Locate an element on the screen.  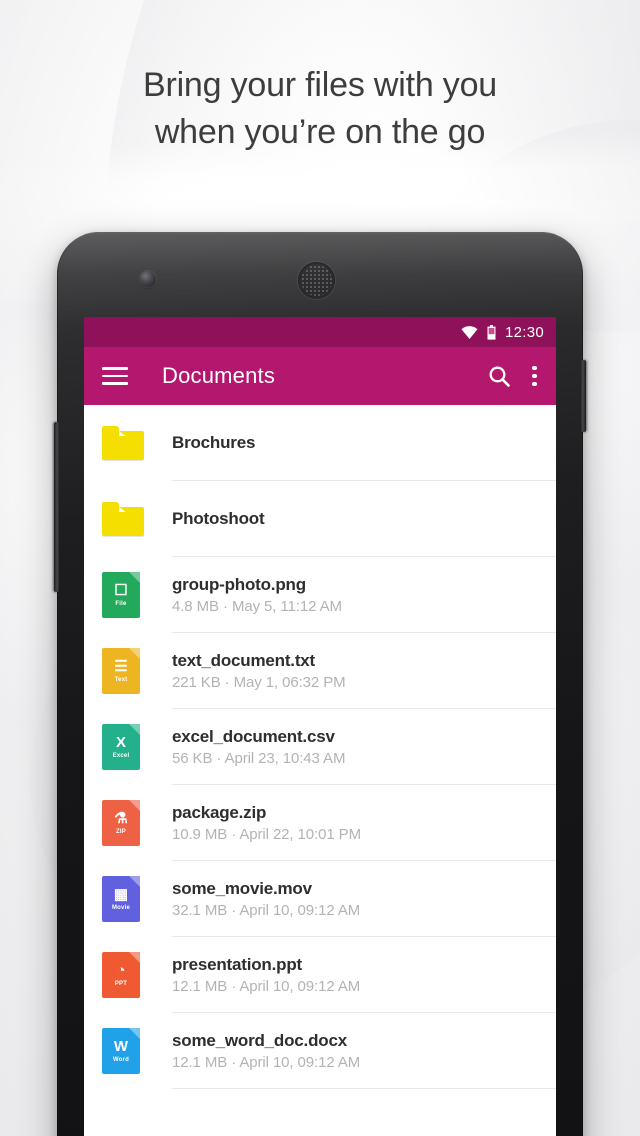
file-type-tag: PPT is located at coordinates (121, 984).